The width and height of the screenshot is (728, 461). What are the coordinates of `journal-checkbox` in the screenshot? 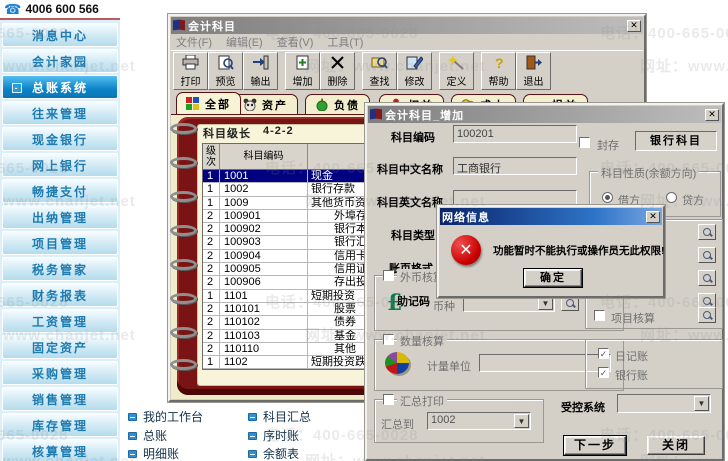 It's located at (603, 353).